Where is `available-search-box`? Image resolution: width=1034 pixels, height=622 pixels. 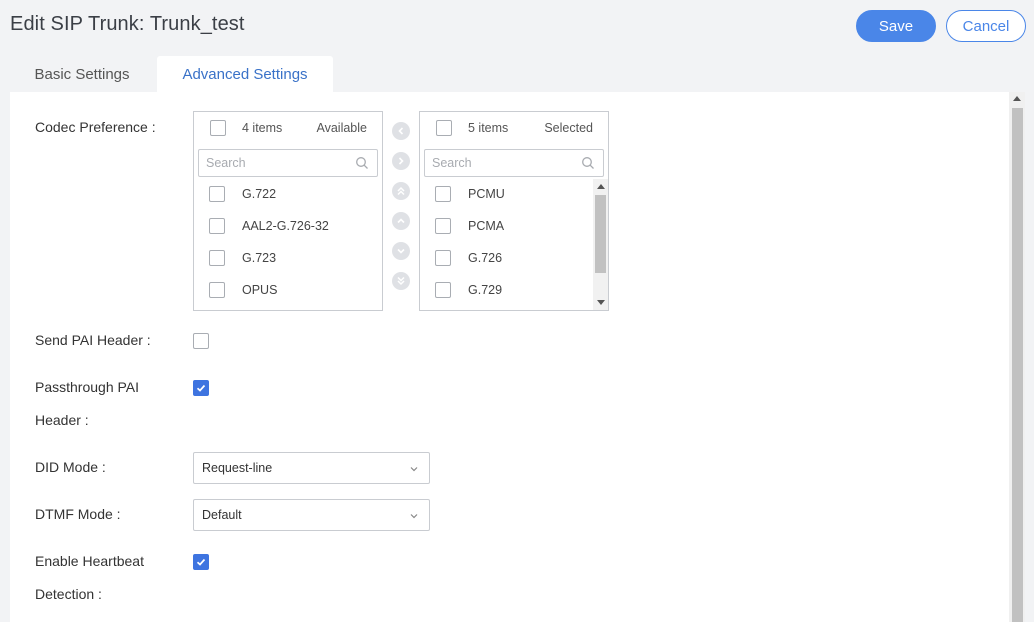
available-search-box is located at coordinates (288, 163).